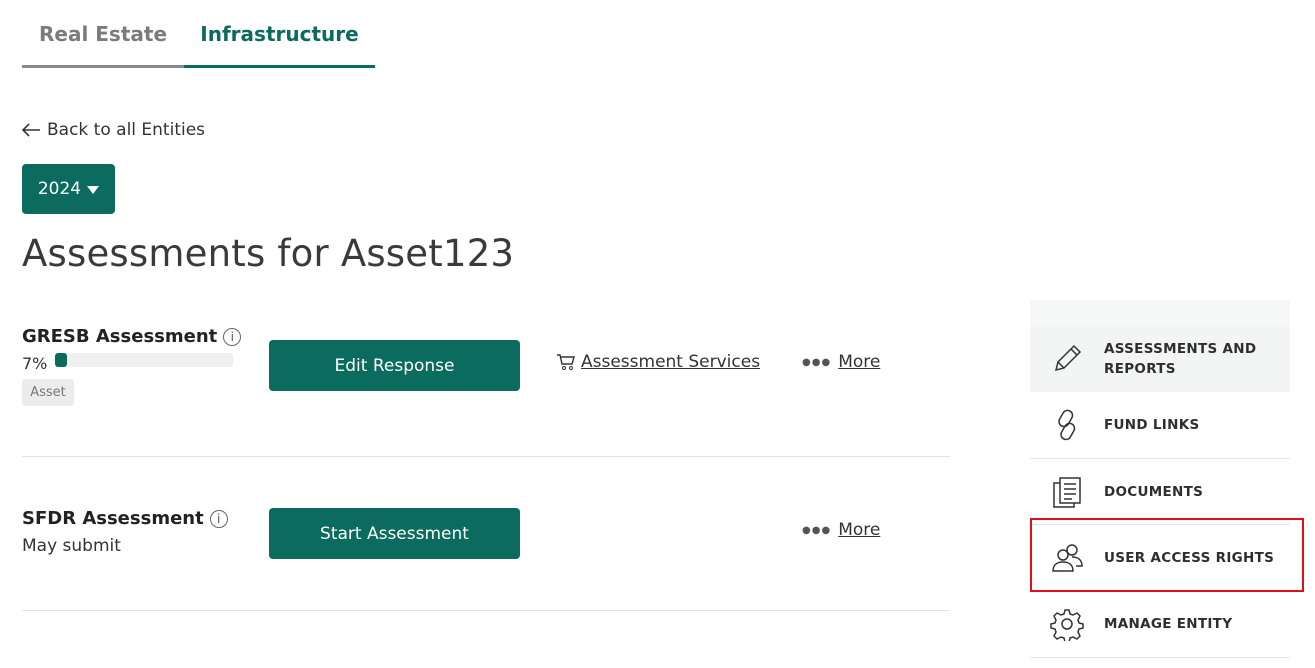  What do you see at coordinates (31, 130) in the screenshot?
I see `arrow-left-icon` at bounding box center [31, 130].